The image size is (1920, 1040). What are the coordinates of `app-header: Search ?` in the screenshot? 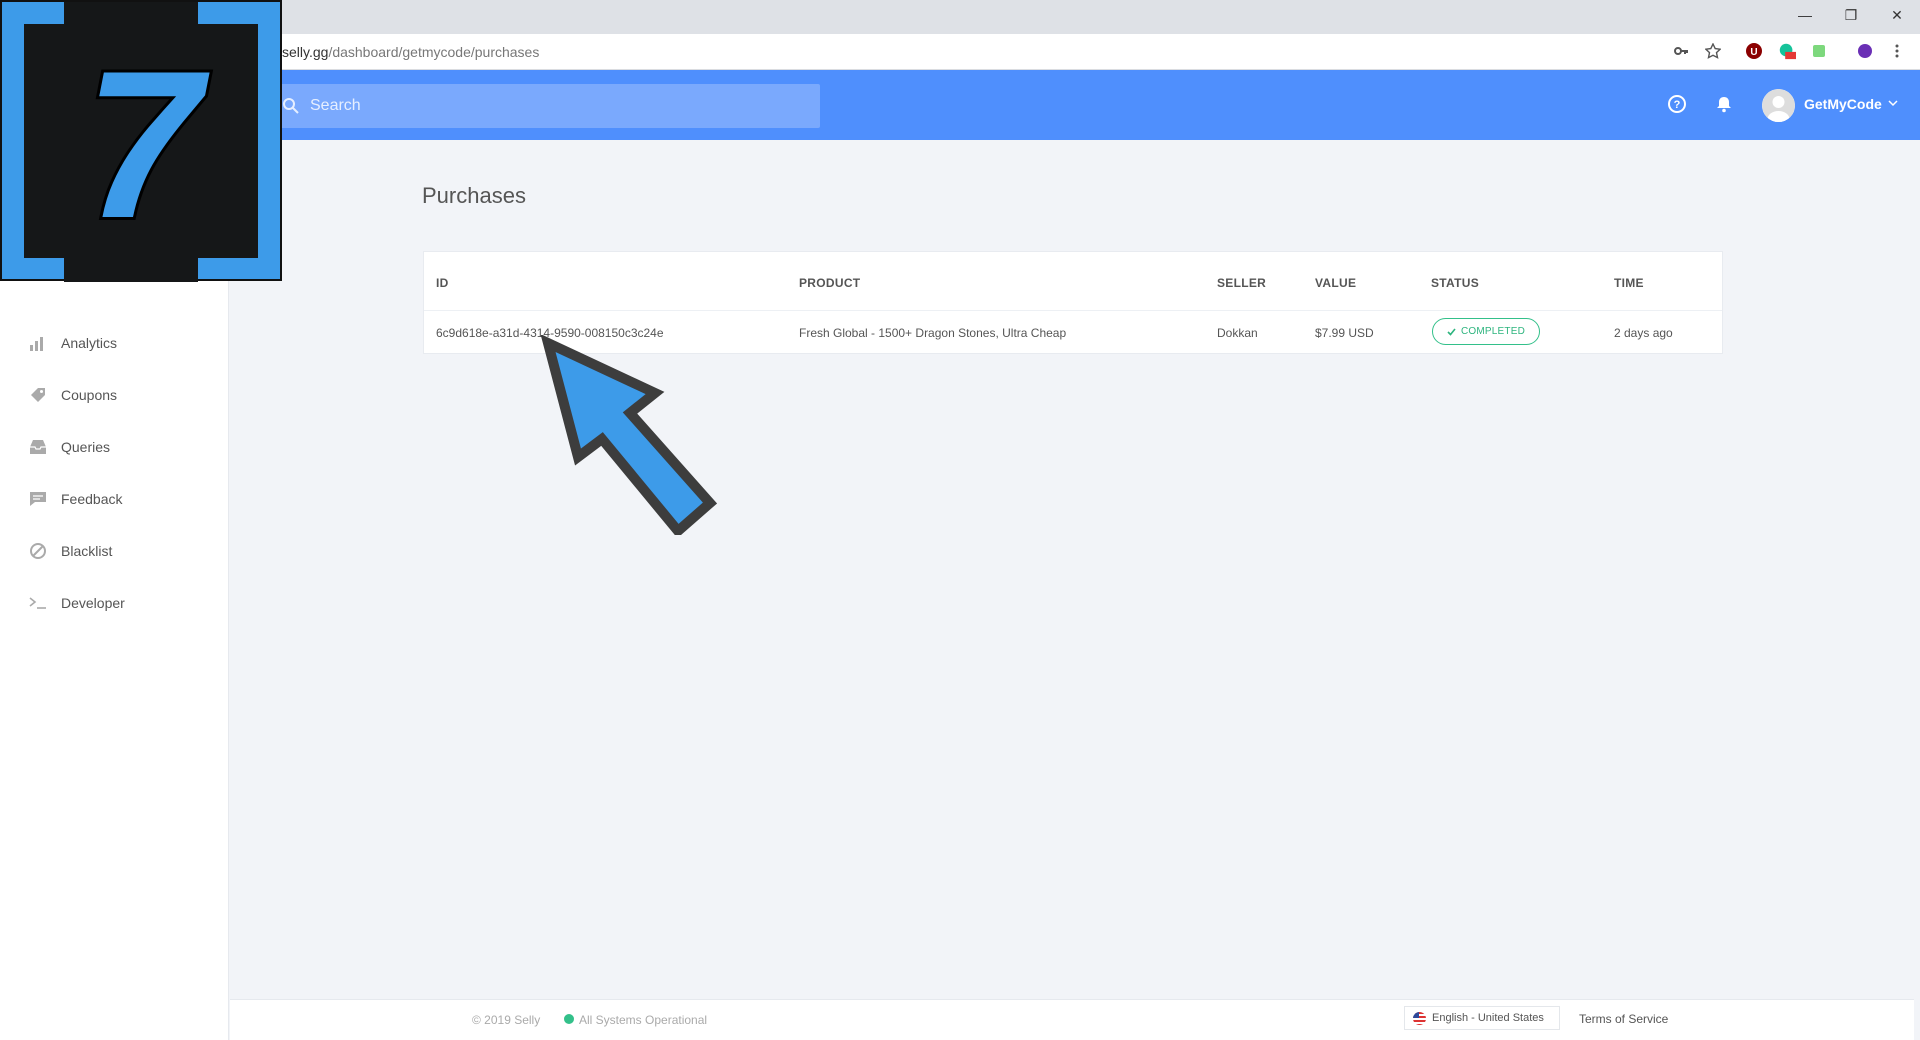 It's located at (960, 105).